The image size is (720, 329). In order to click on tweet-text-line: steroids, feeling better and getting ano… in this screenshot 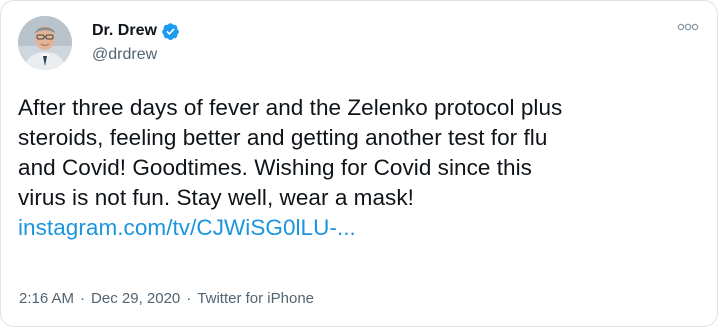, I will do `click(283, 137)`.